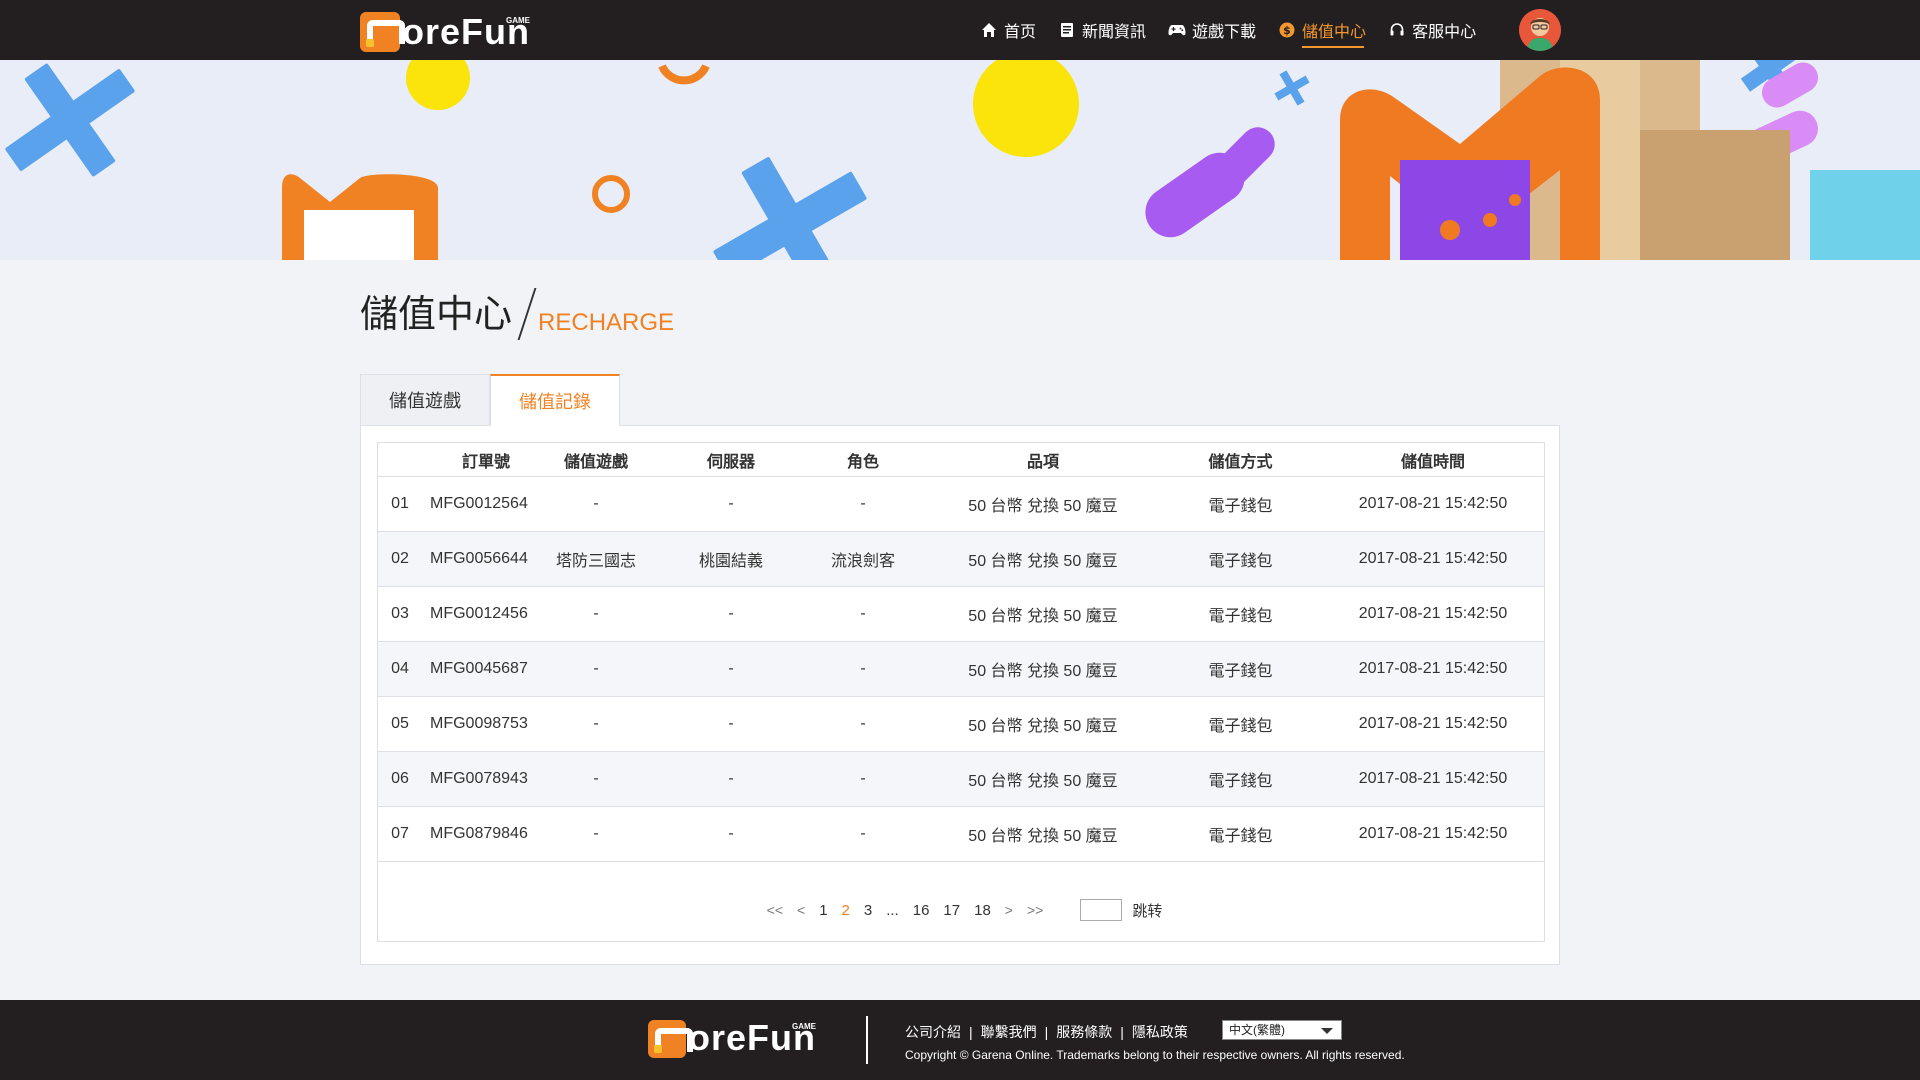  Describe the element at coordinates (485, 462) in the screenshot. I see `header-order-no: 訂單號` at that location.